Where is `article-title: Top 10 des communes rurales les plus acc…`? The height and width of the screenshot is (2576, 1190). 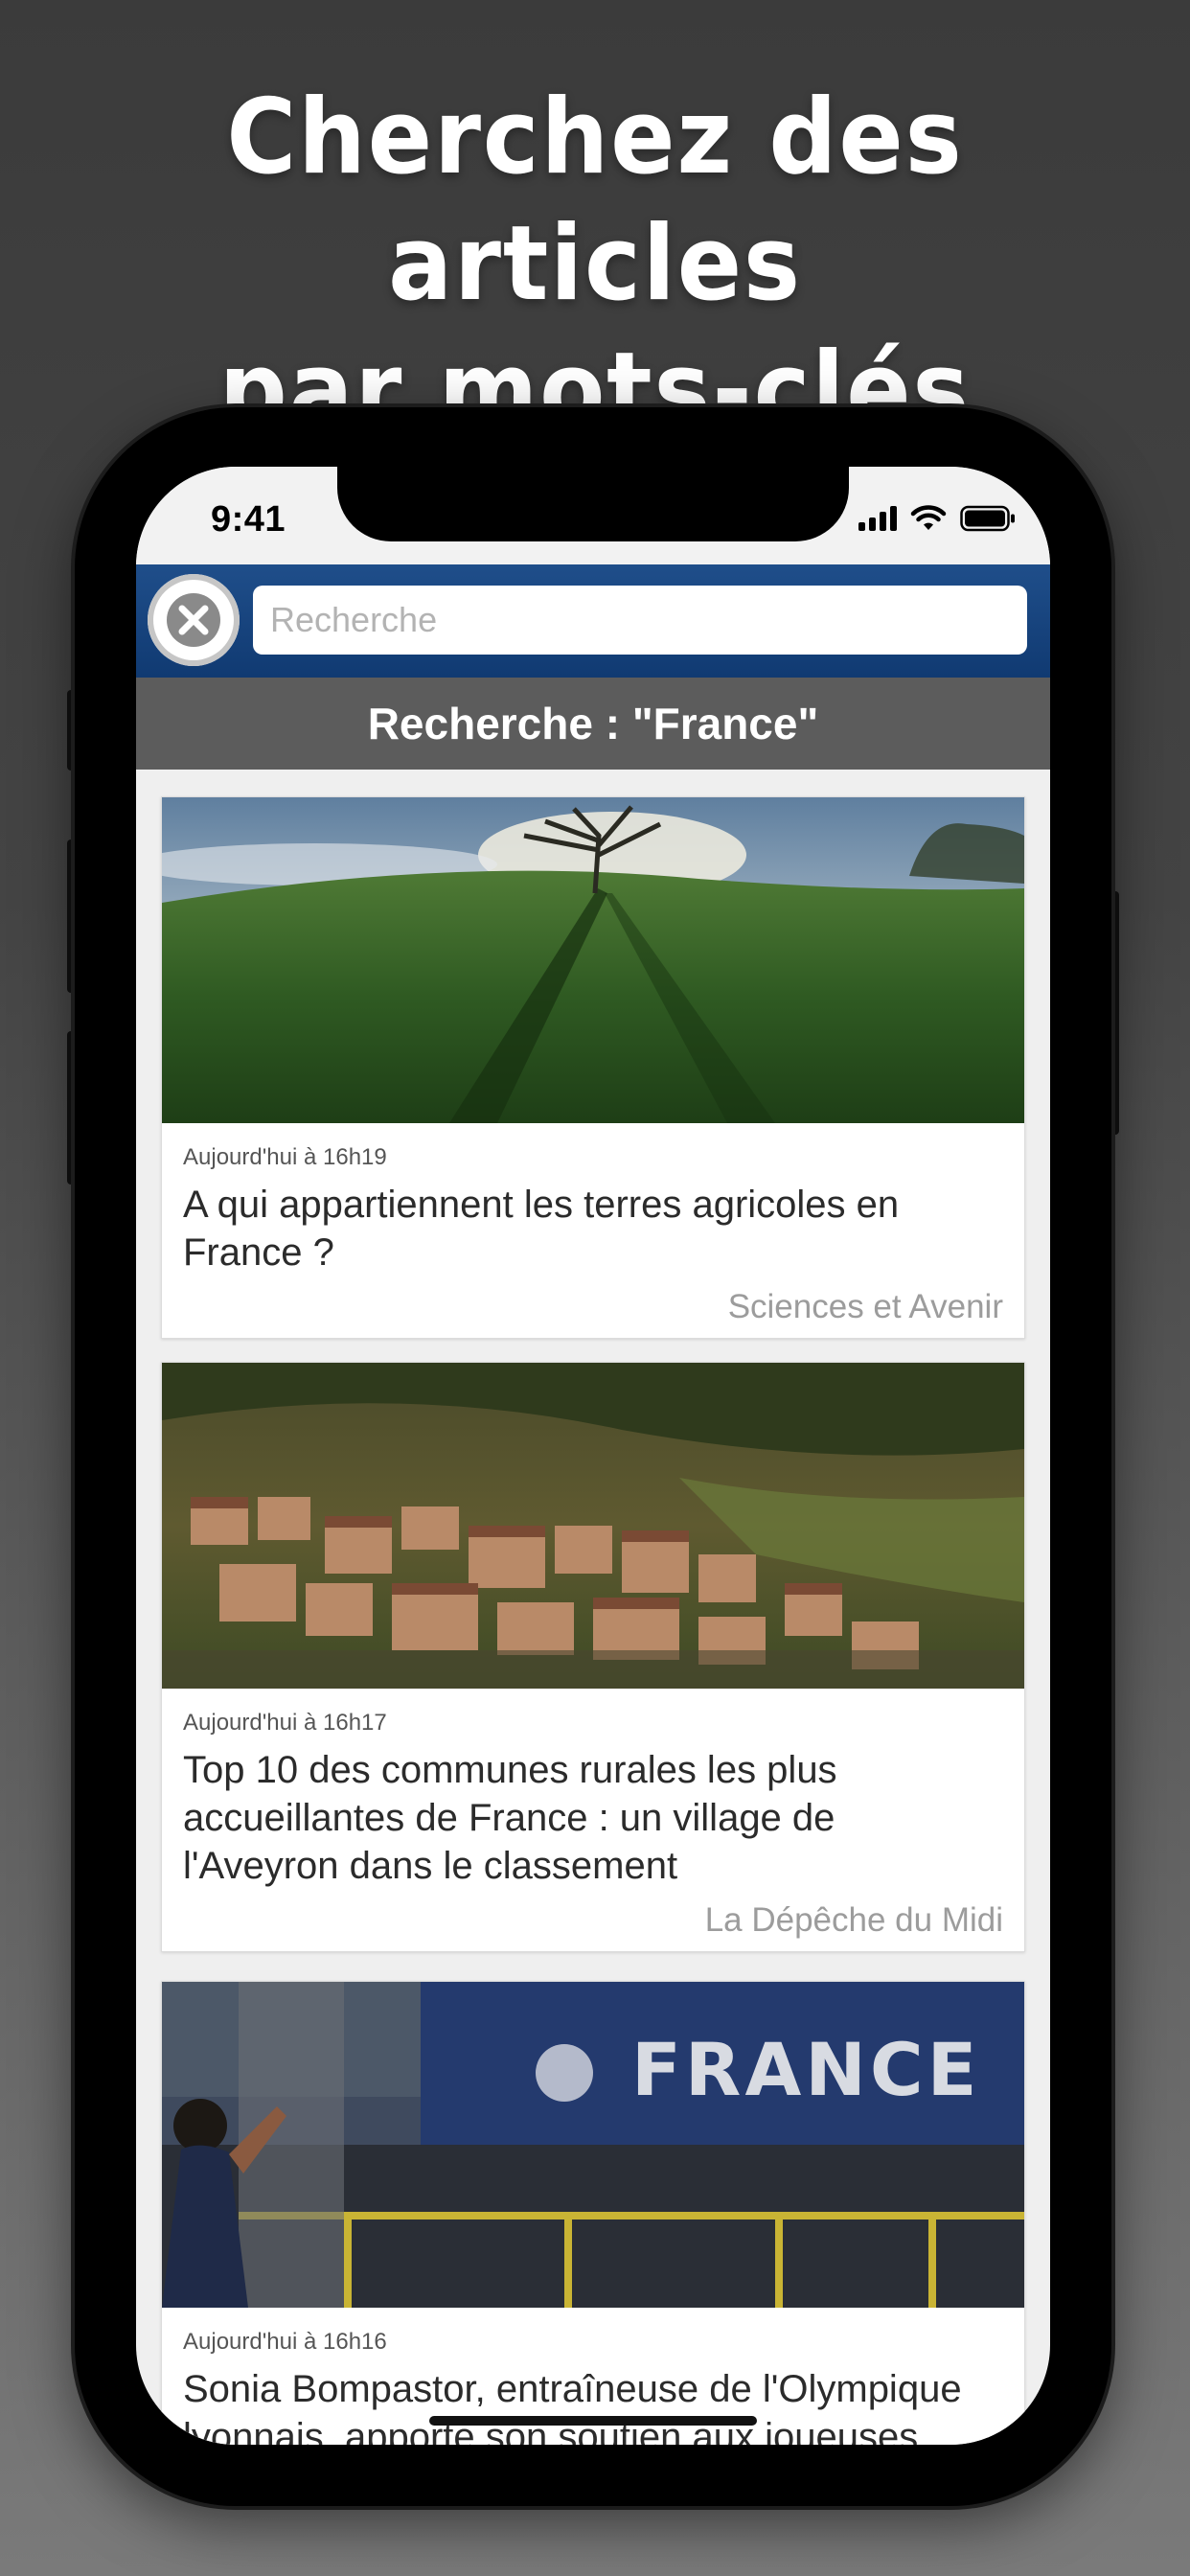
article-title: Top 10 des communes rurales les plus acc… is located at coordinates (576, 1818).